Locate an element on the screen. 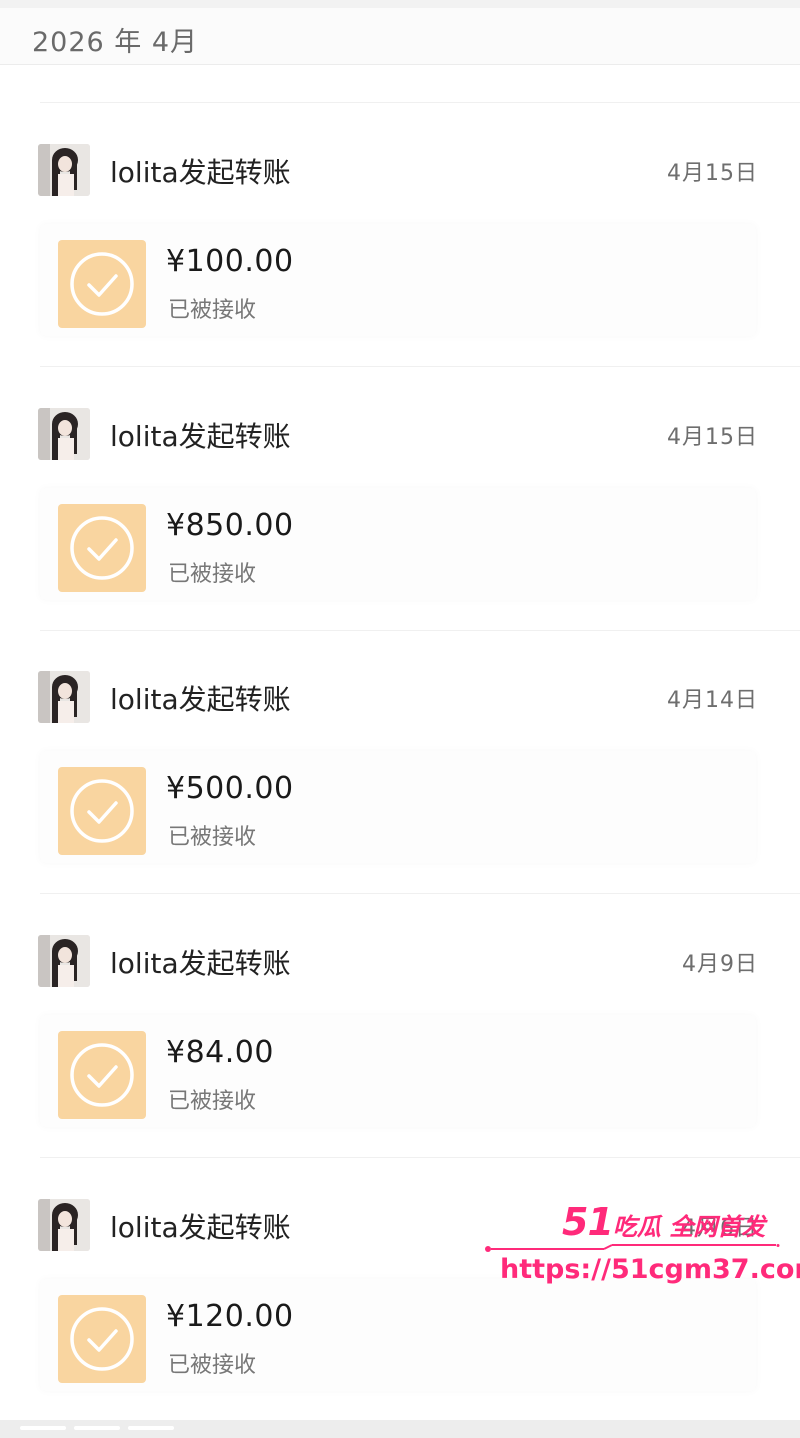 The height and width of the screenshot is (1438, 800). watermark-circuit-line is located at coordinates (632, 1248).